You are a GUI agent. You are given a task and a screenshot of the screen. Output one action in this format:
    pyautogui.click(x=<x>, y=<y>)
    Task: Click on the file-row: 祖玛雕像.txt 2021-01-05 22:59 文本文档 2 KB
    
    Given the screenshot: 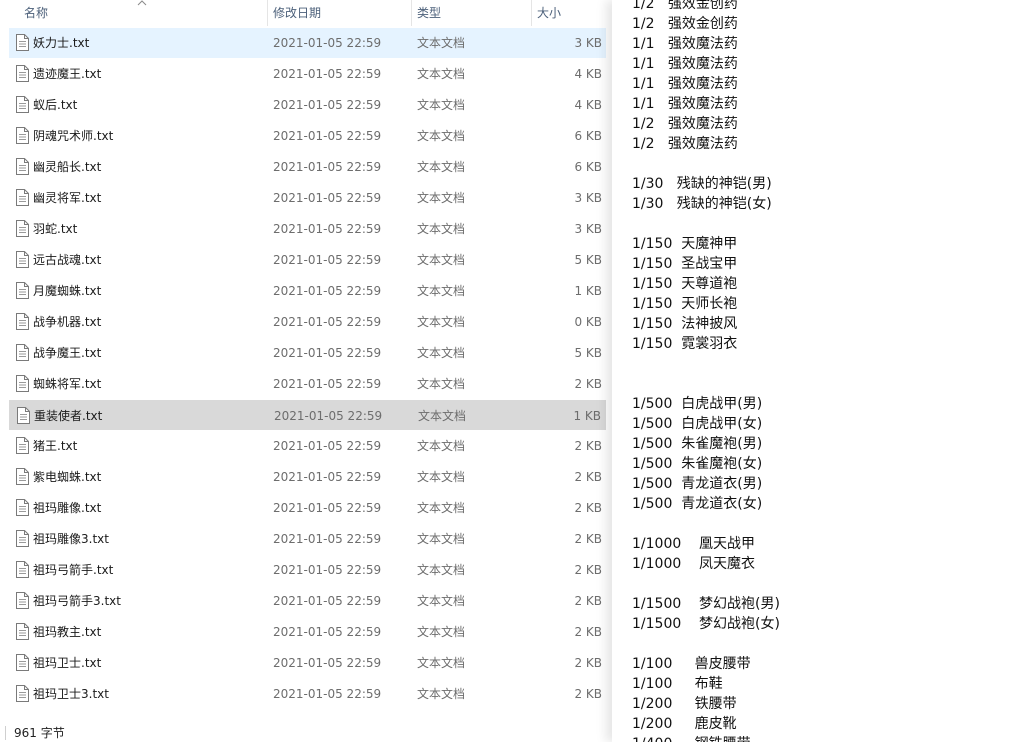 What is the action you would take?
    pyautogui.click(x=307, y=508)
    